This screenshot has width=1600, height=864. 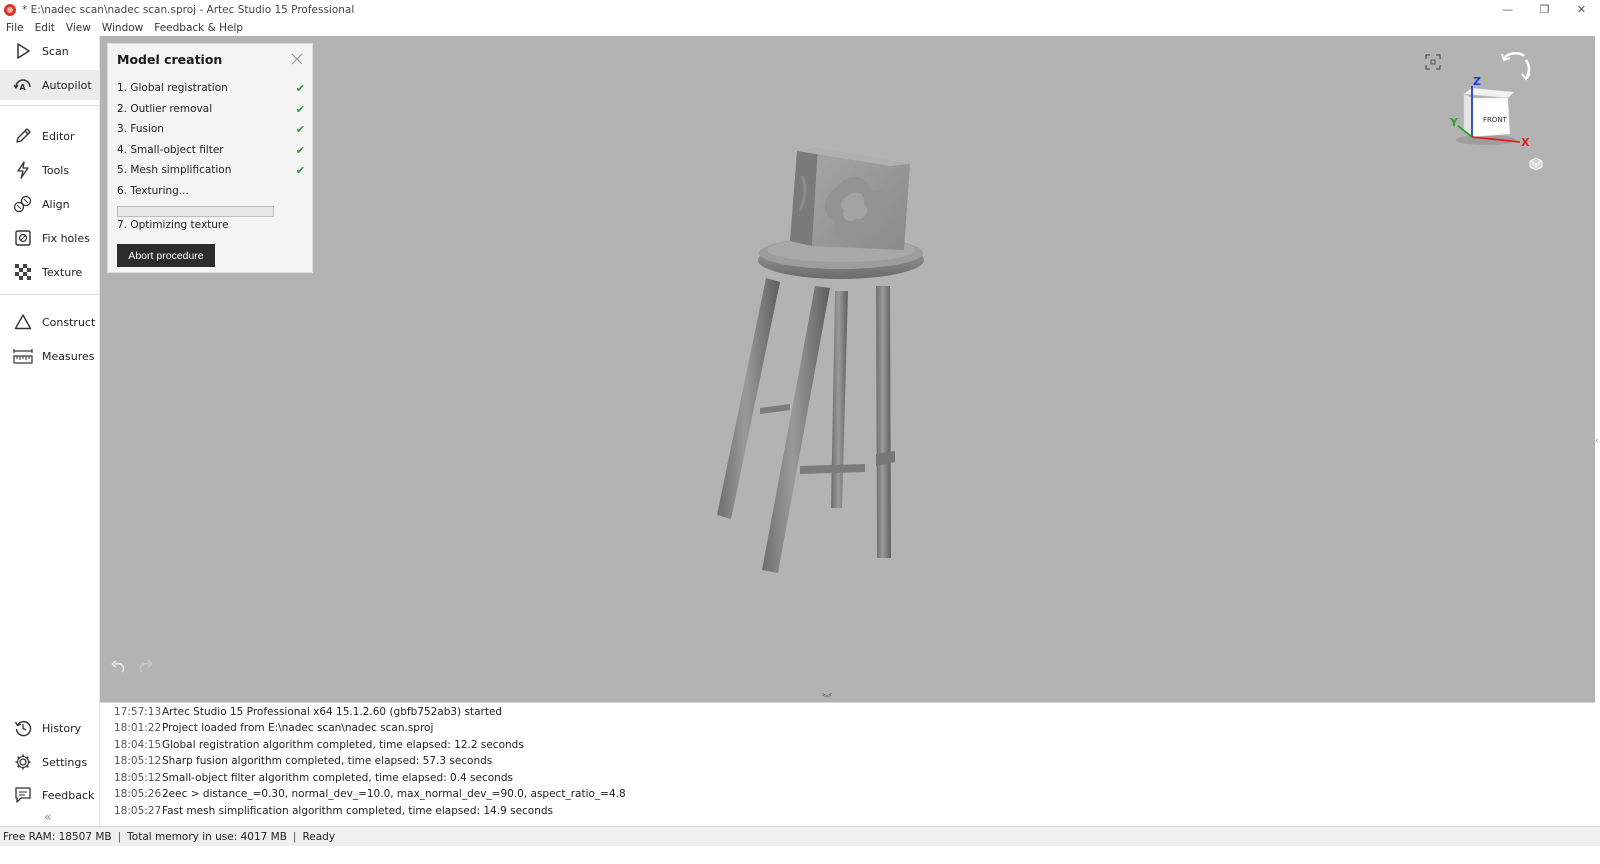 I want to click on ruler-icon, so click(x=23, y=356).